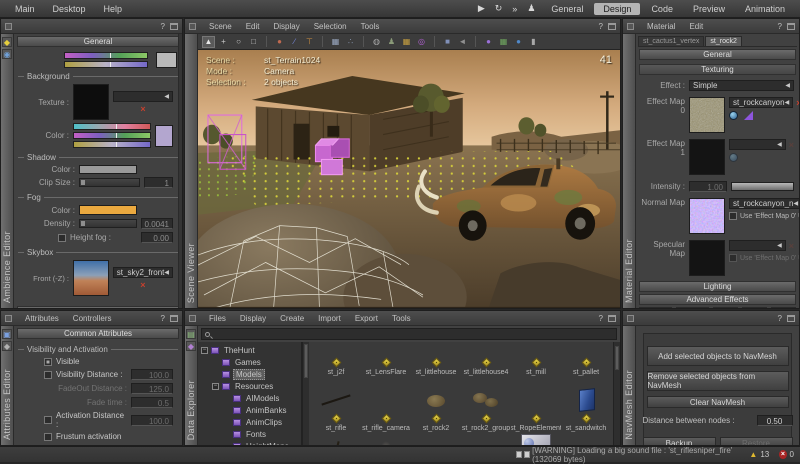 This screenshot has height=464, width=800. What do you see at coordinates (630, 318) in the screenshot?
I see `panel-menu-icon` at bounding box center [630, 318].